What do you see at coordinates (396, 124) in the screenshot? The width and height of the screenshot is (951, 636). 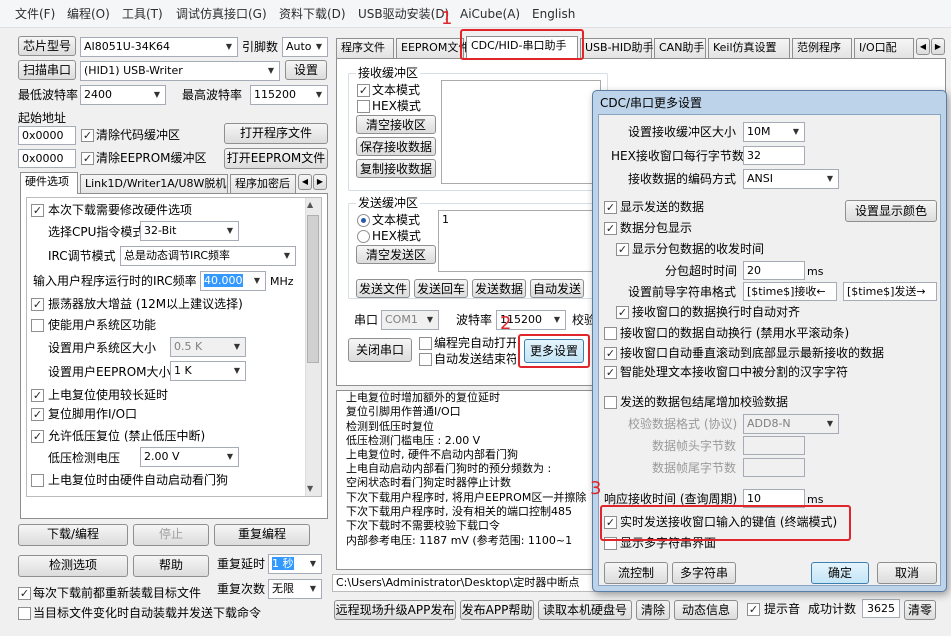 I see `clear-receive-button: 清空接收区` at bounding box center [396, 124].